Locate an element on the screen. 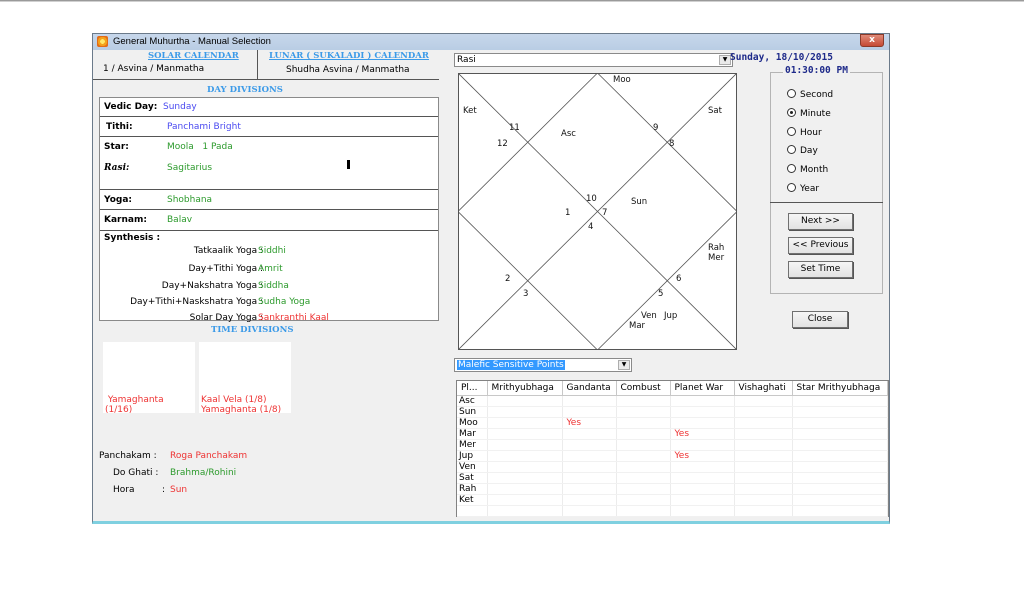 The height and width of the screenshot is (614, 1024). radio-selected-icon is located at coordinates (791, 112).